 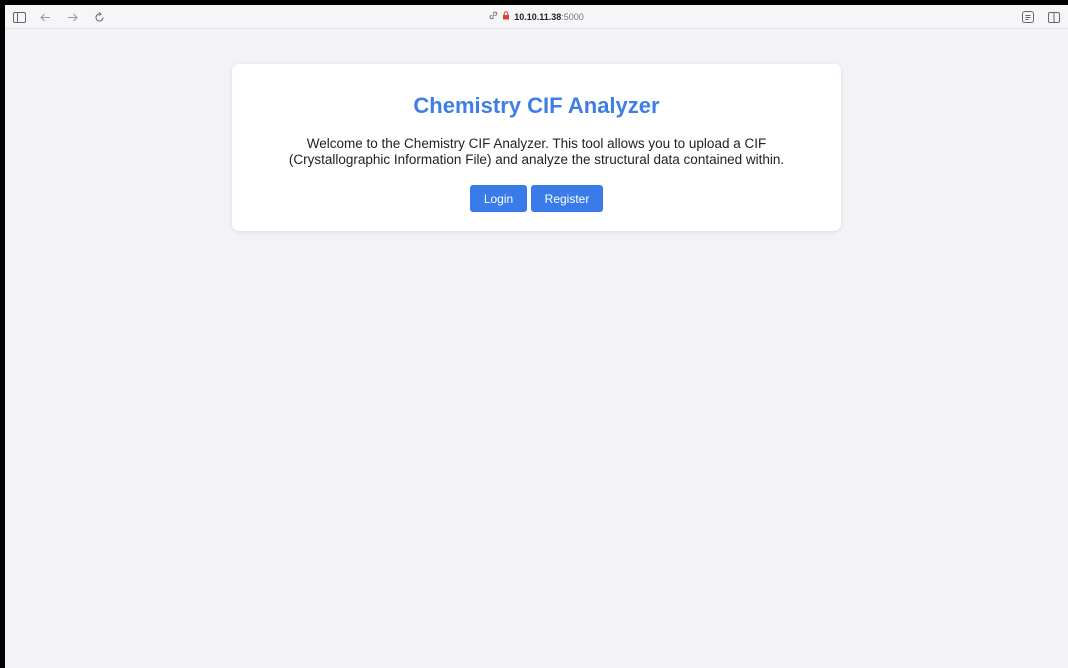 I want to click on forward-arrow-icon, so click(x=72, y=17).